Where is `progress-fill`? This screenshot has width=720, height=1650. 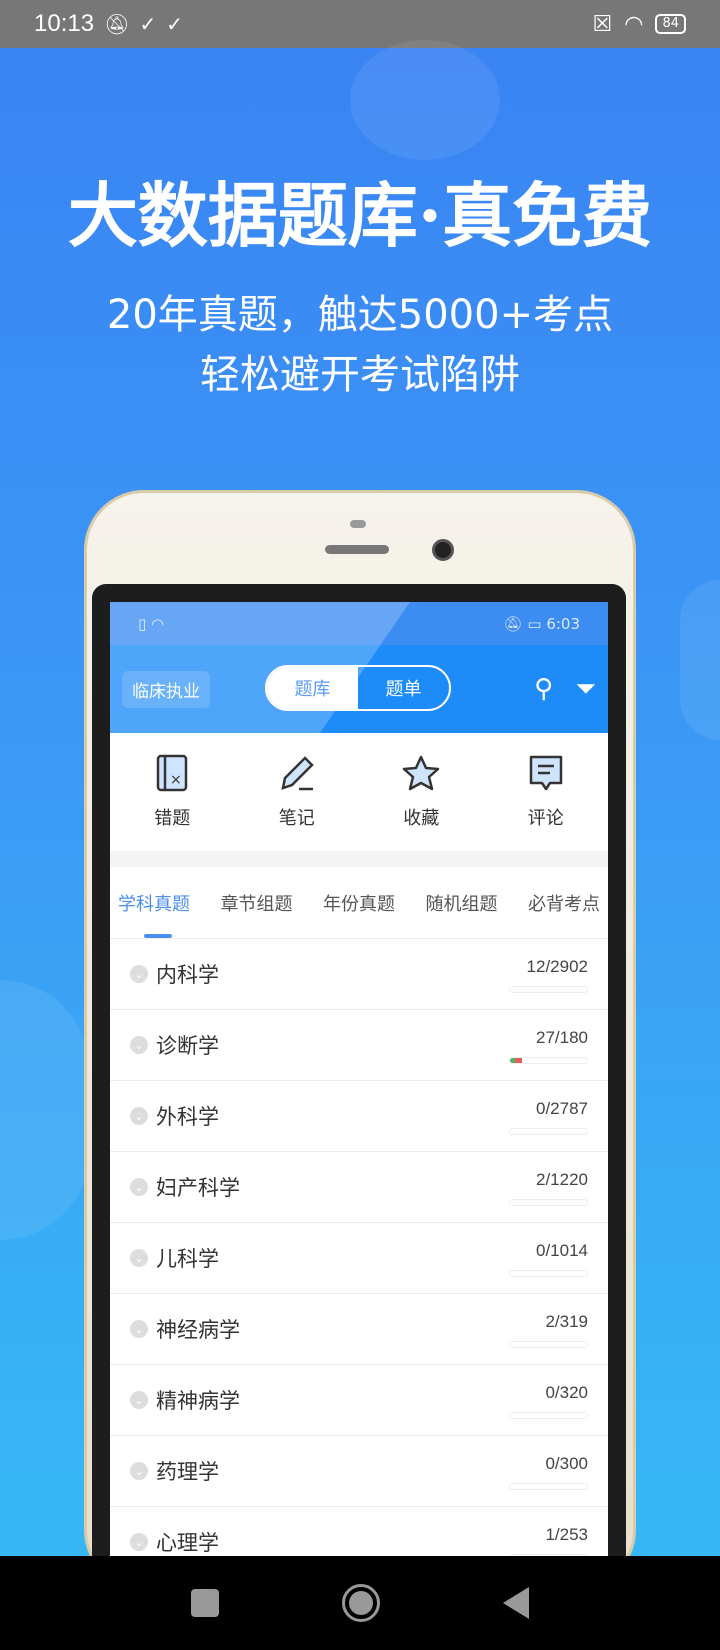
progress-fill is located at coordinates (516, 1060).